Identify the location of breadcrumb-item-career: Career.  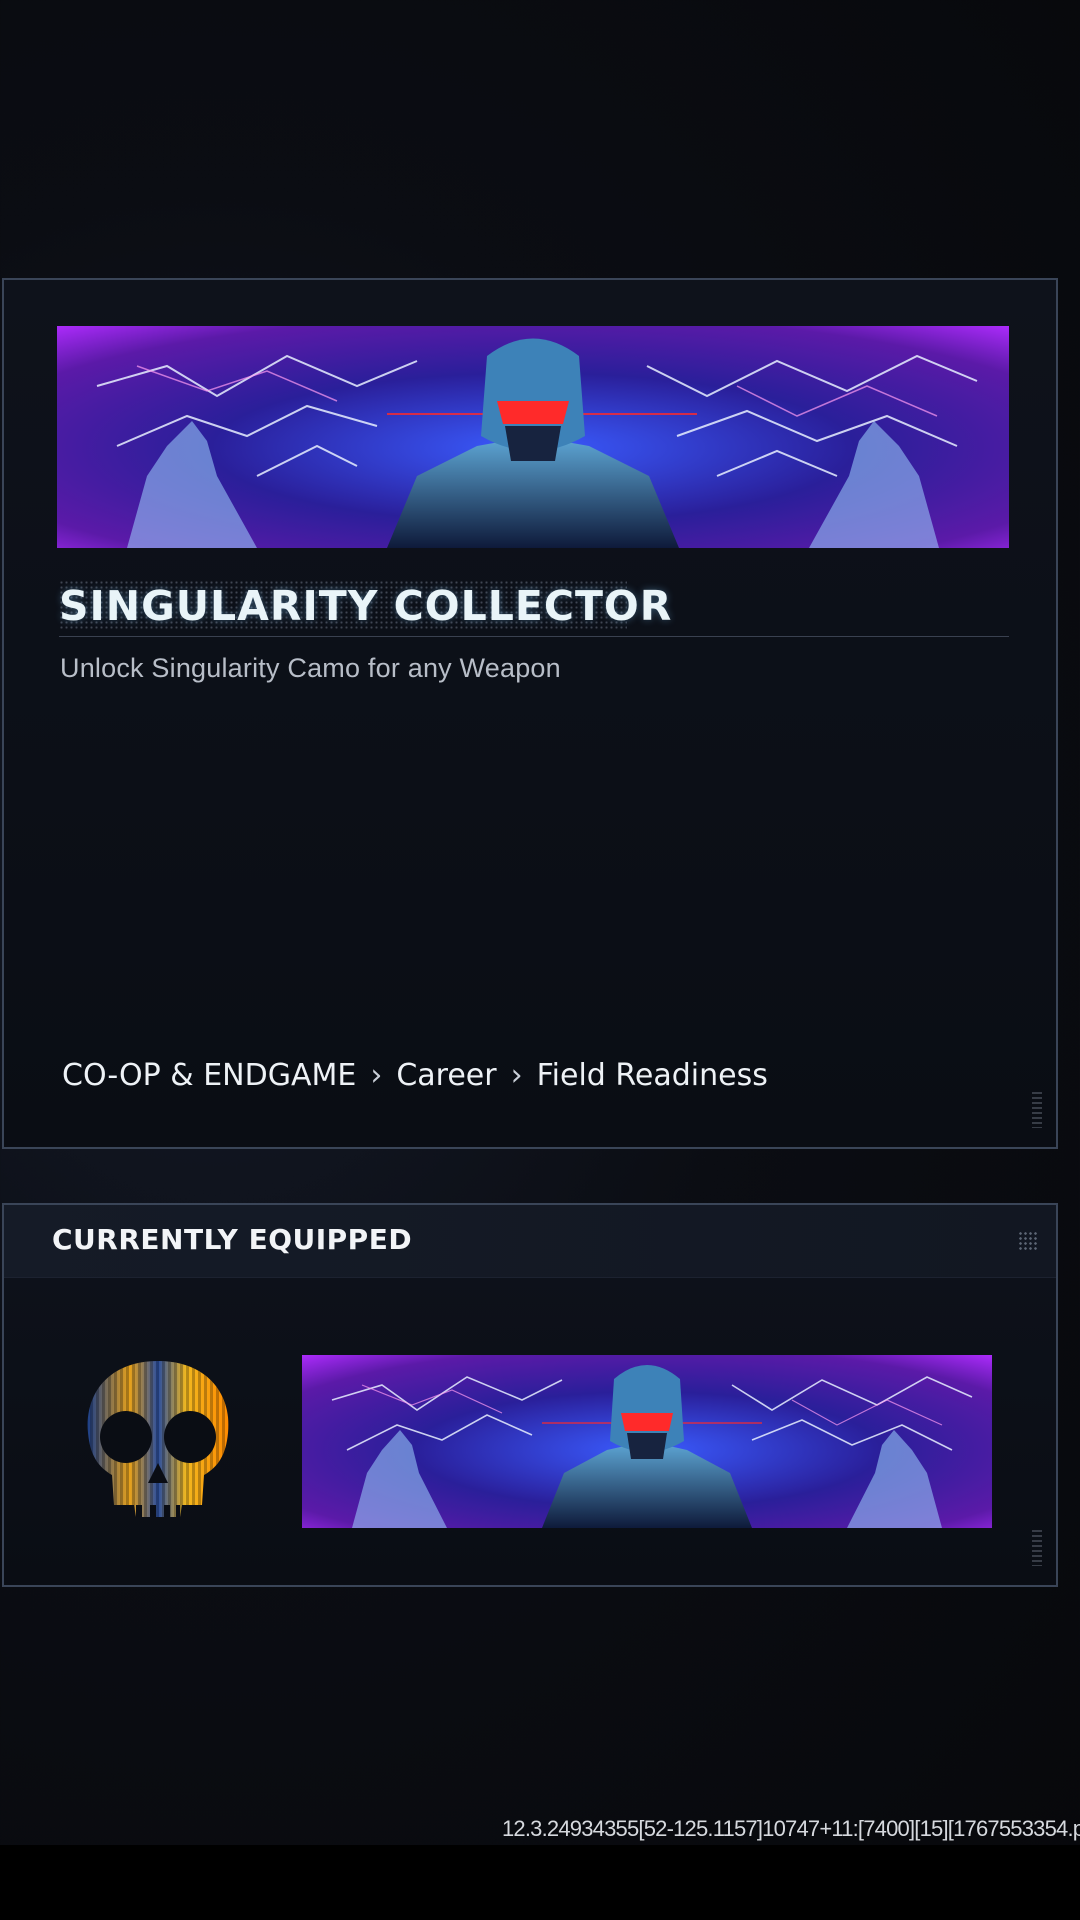
(446, 1075).